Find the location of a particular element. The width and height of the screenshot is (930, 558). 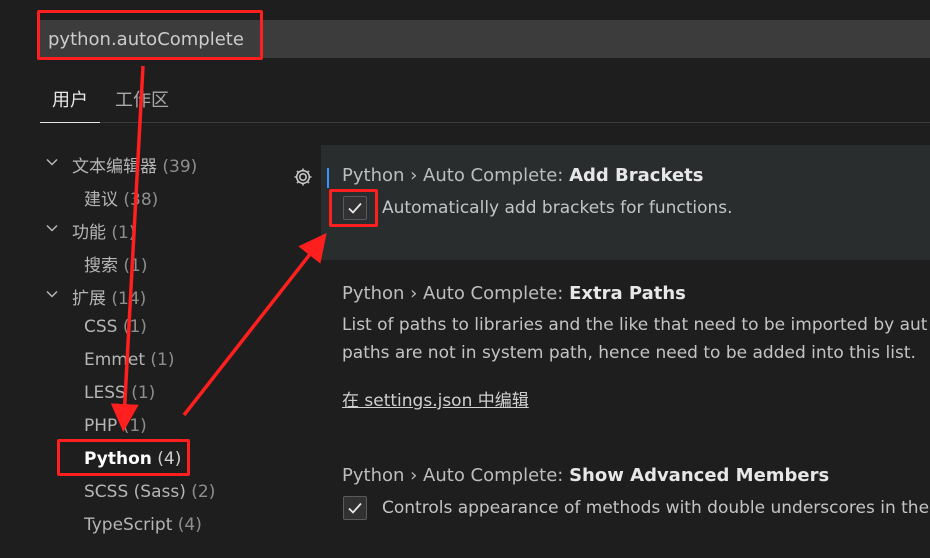

toc-item-label: CSS is located at coordinates (101, 327).